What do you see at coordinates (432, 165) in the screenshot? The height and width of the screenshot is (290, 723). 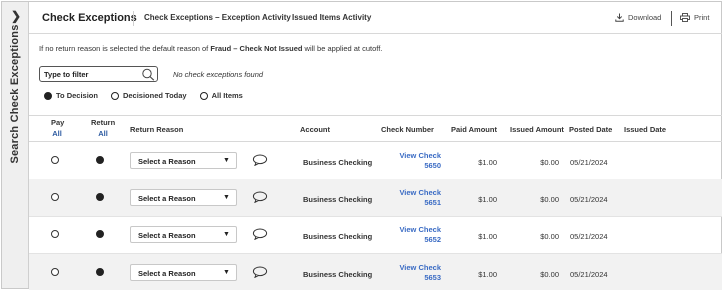 I see `check-number: 5650` at bounding box center [432, 165].